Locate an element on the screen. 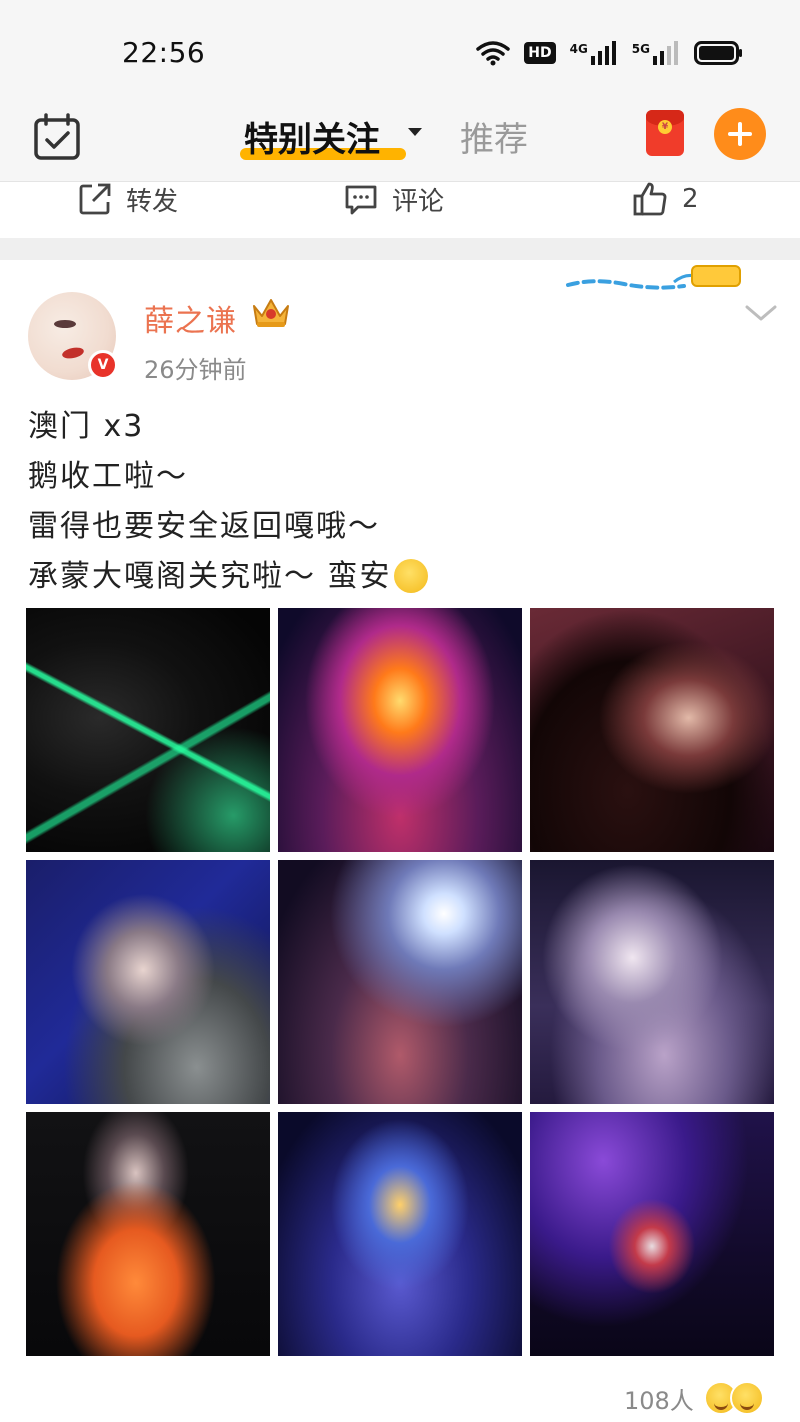 Image resolution: width=800 pixels, height=1422 pixels. status-icons: HD 4G 5G is located at coordinates (610, 53).